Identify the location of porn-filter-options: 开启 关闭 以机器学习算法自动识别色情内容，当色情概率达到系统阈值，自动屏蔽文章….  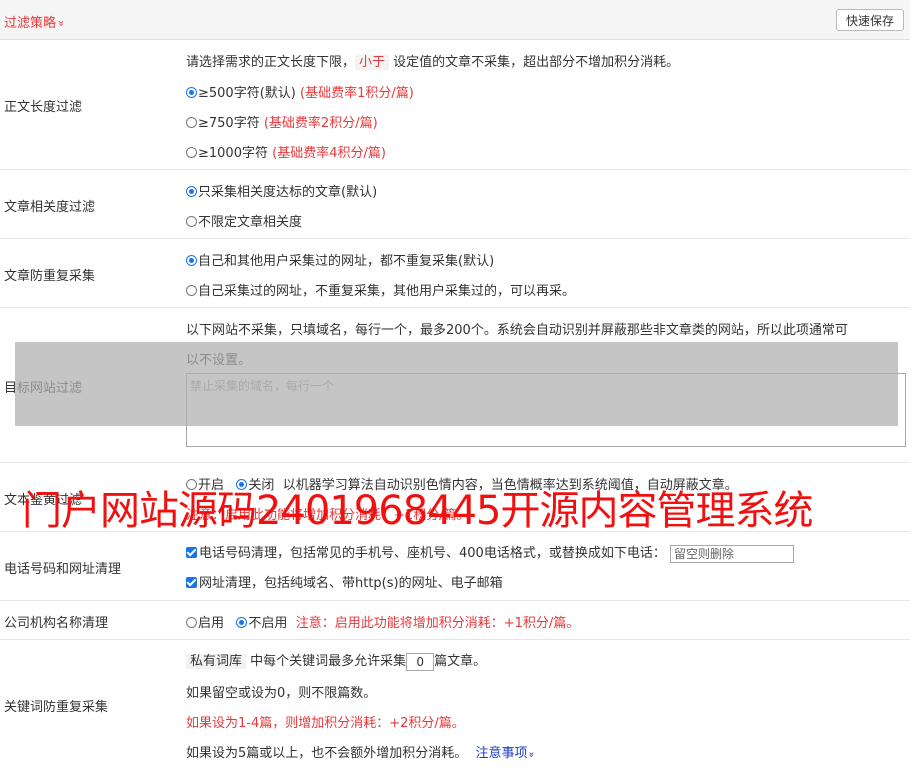
(462, 483).